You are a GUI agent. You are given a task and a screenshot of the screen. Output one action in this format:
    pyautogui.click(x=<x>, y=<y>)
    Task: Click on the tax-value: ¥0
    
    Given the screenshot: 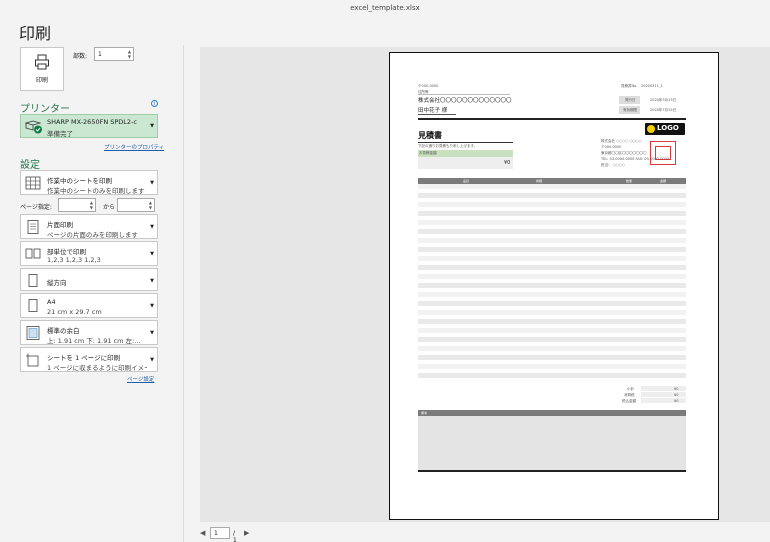 What is the action you would take?
    pyautogui.click(x=676, y=395)
    